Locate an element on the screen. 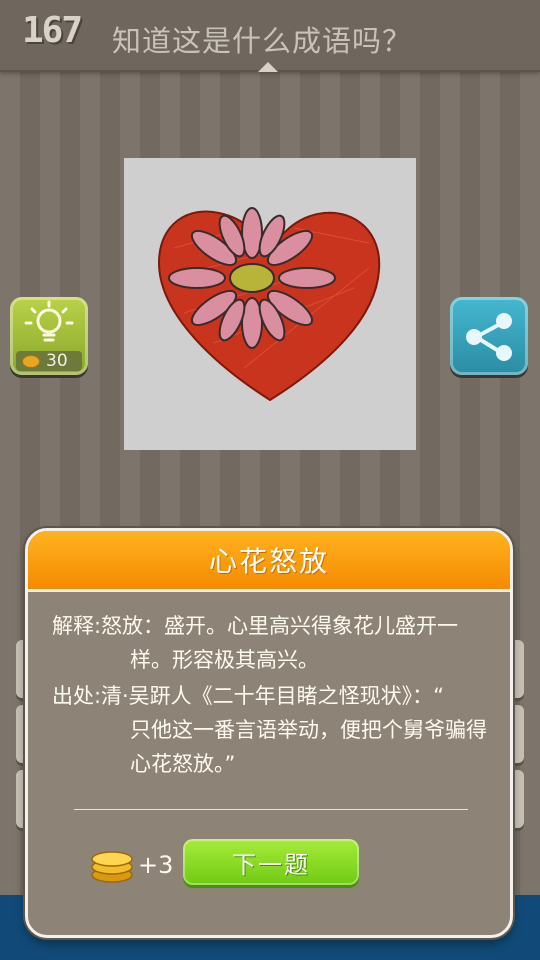  dialog-title: 心花怒放 is located at coordinates (268, 561).